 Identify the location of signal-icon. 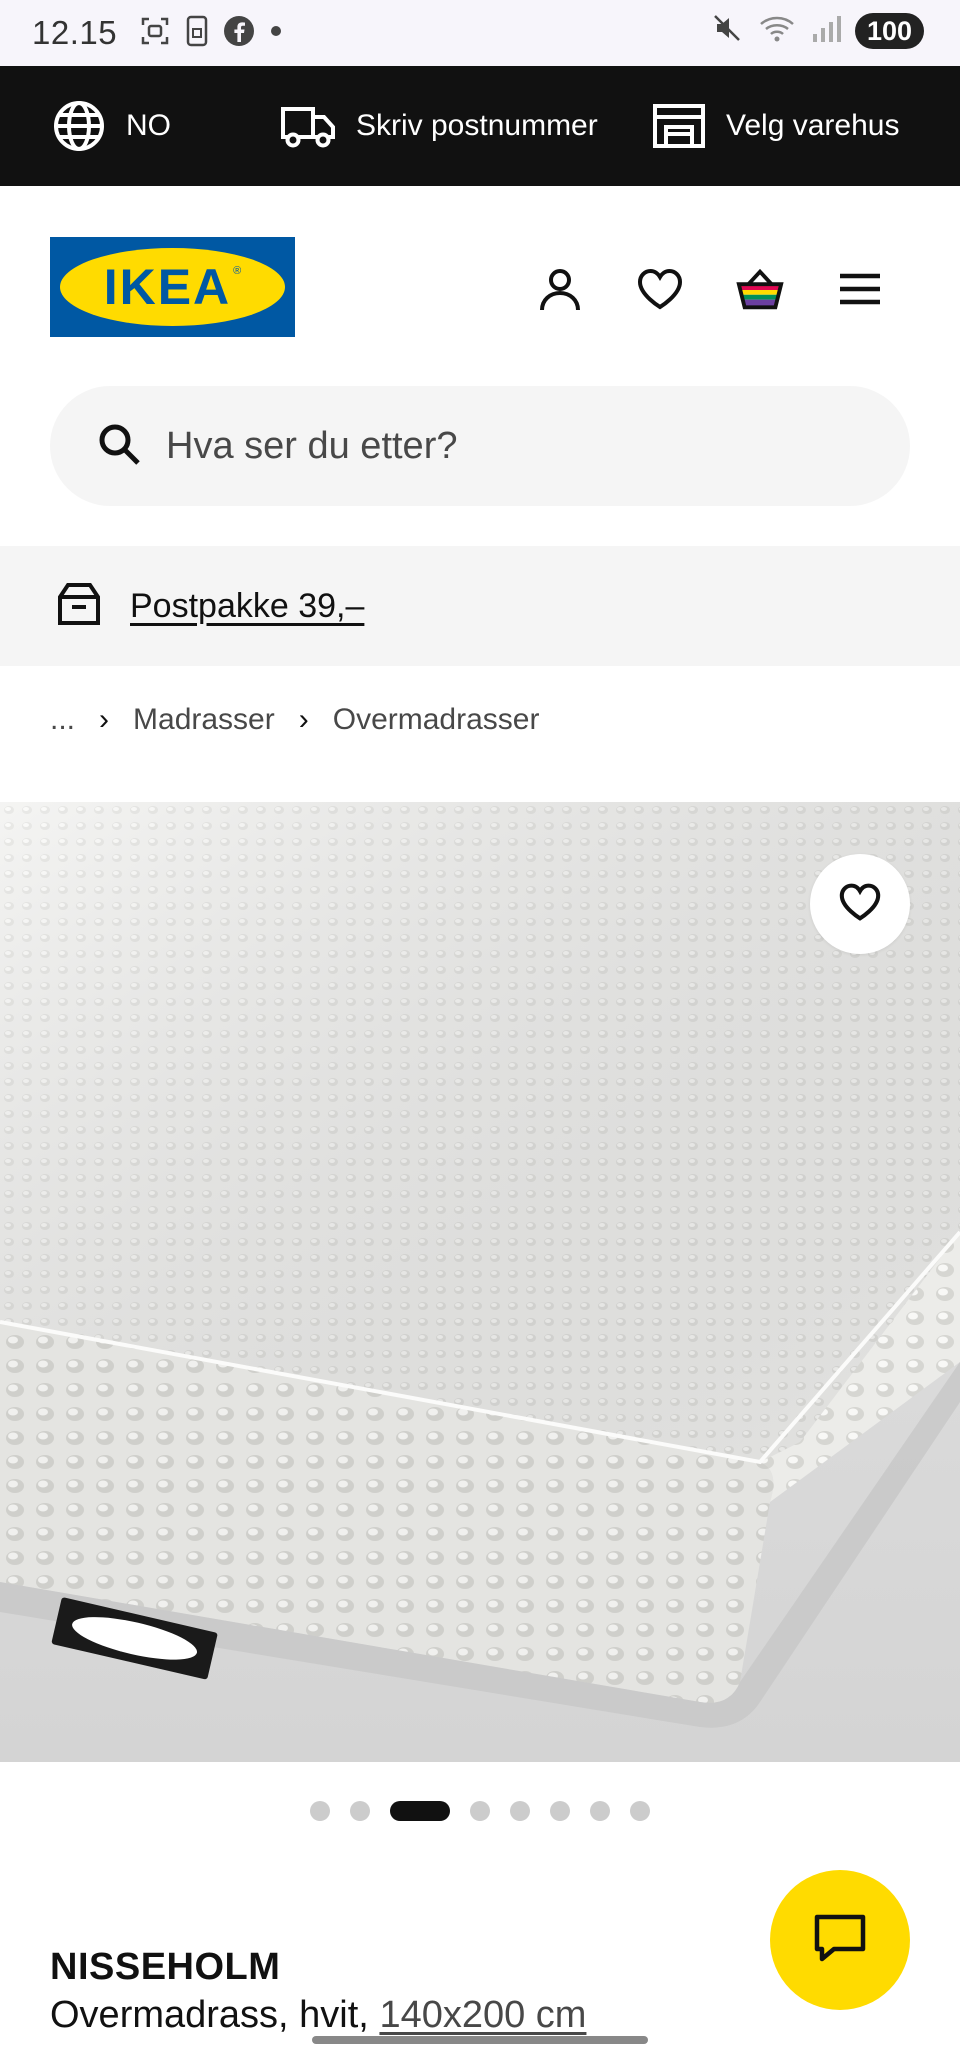
(826, 30).